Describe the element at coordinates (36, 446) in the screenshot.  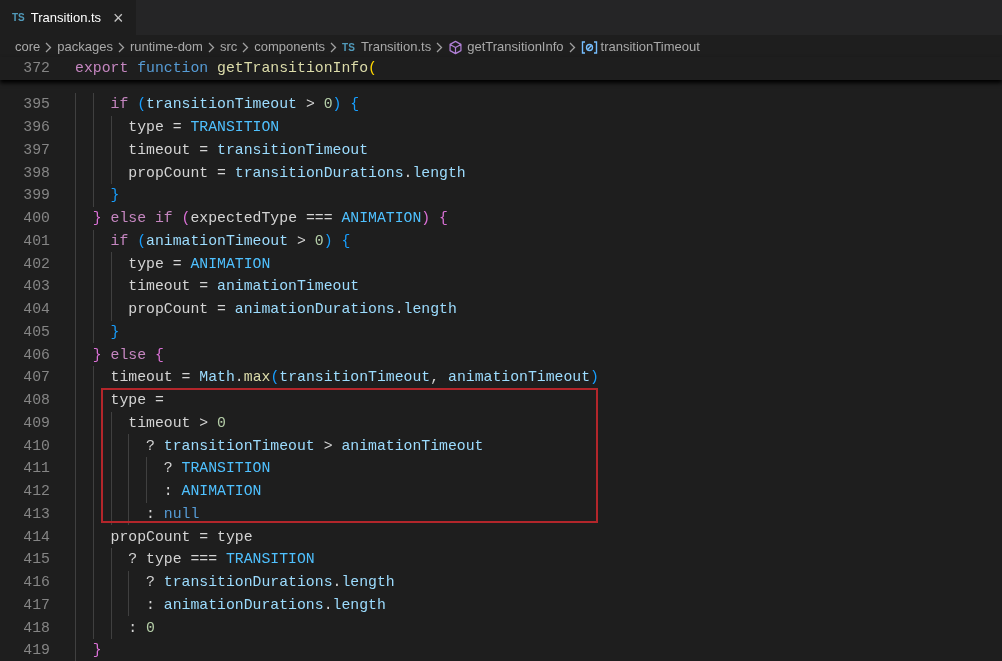
I see `line-number: 410` at that location.